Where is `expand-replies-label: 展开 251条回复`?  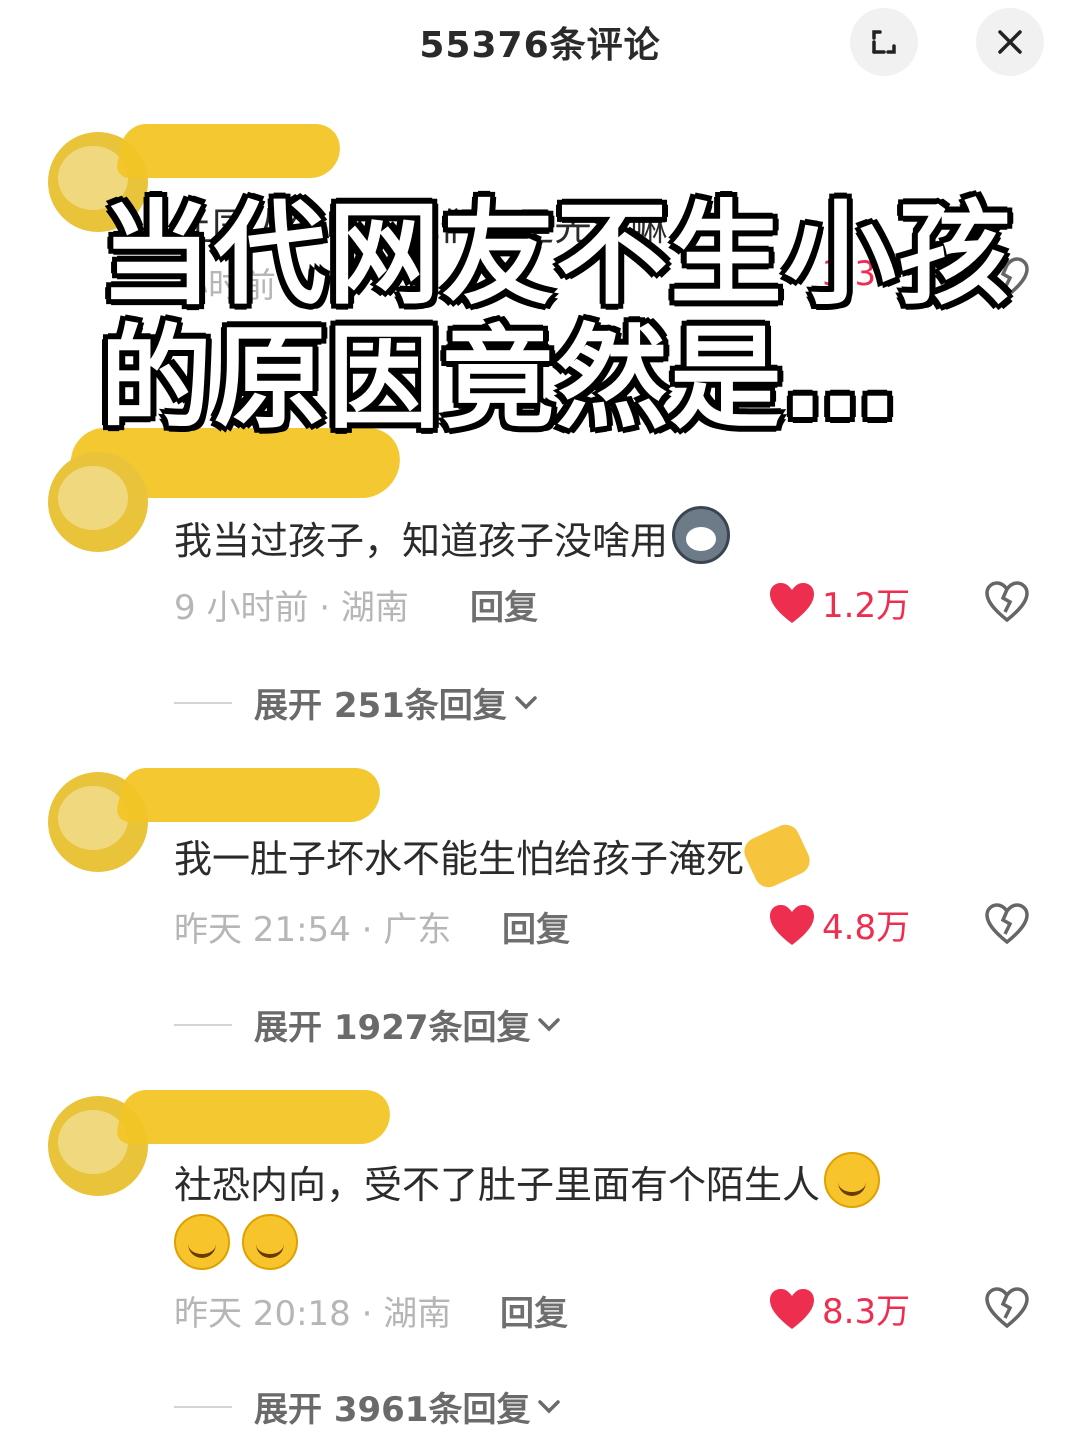 expand-replies-label: 展开 251条回复 is located at coordinates (380, 706).